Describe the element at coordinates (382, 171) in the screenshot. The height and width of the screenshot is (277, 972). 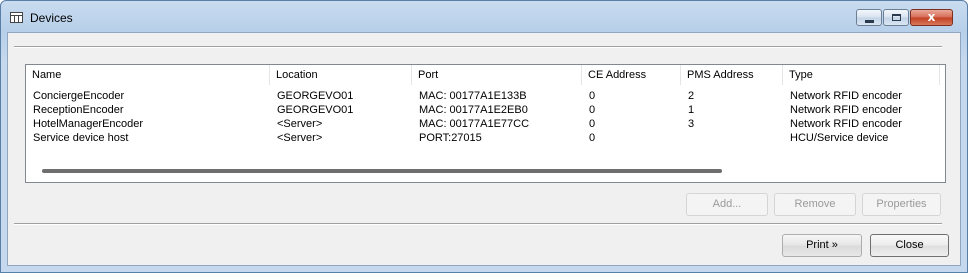
I see `horizontal-scrollbar` at that location.